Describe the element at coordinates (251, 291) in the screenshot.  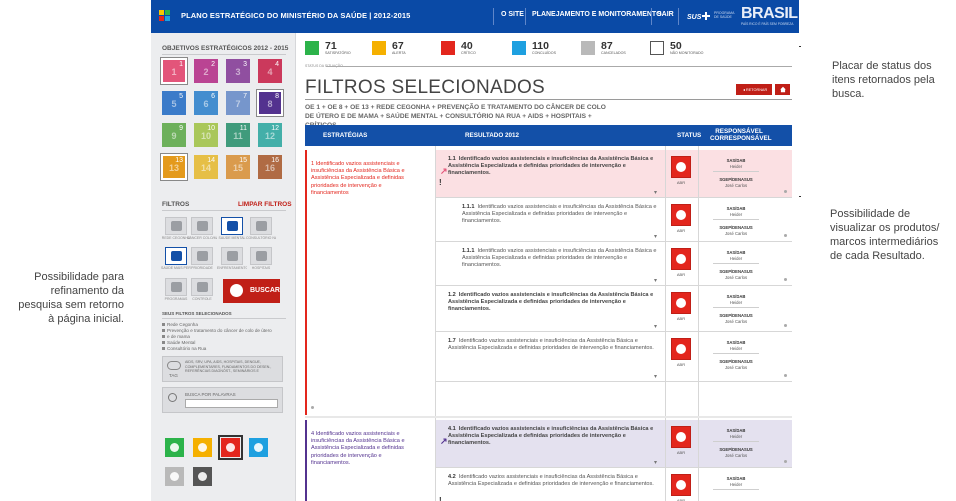
I see `buscar-button: BUSCAR` at that location.